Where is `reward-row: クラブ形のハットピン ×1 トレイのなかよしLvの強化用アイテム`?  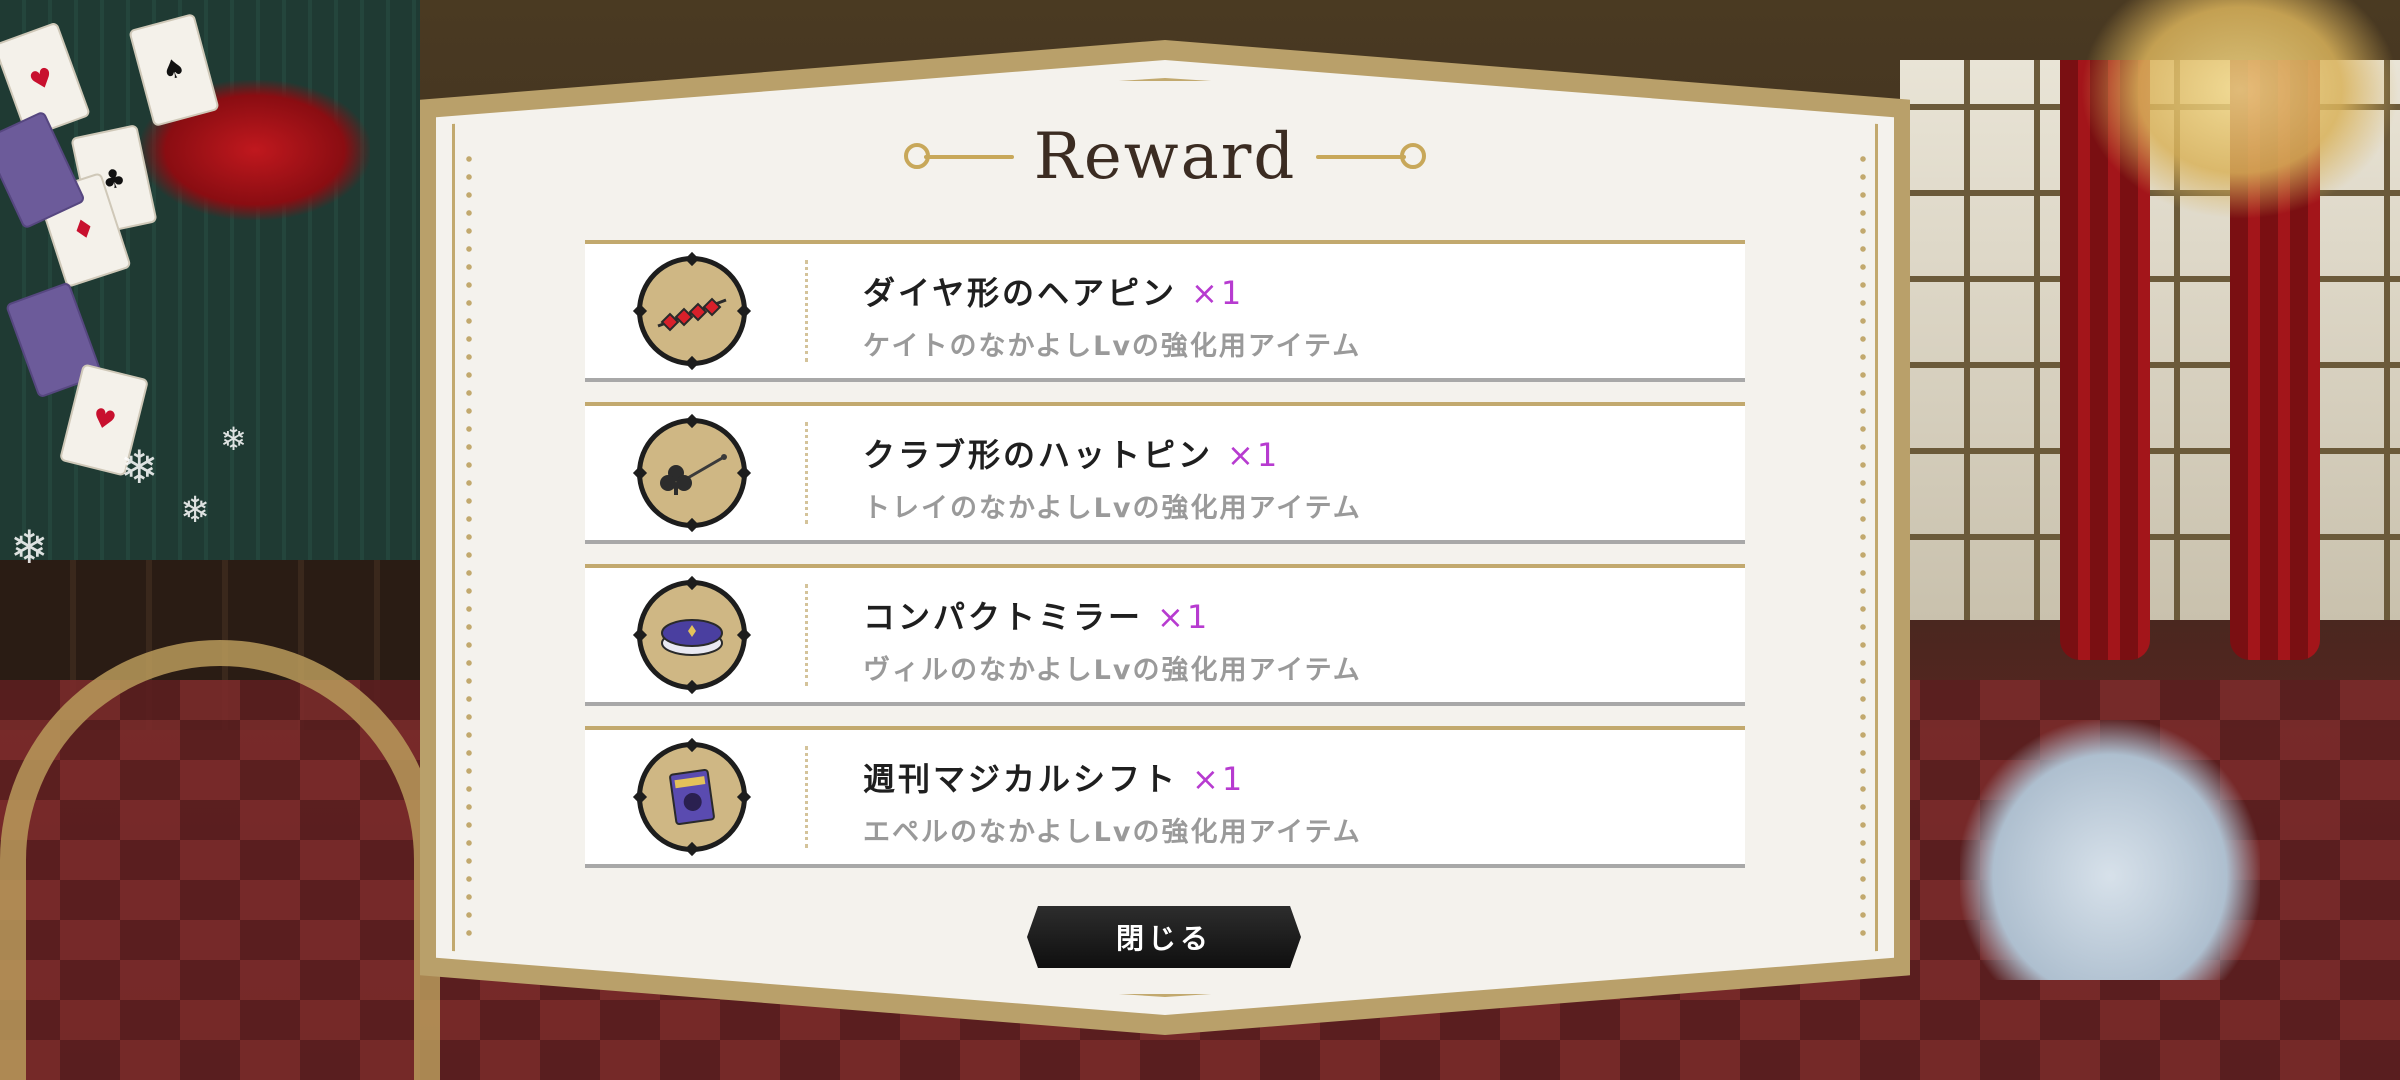 reward-row: クラブ形のハットピン ×1 トレイのなかよしLvの強化用アイテム is located at coordinates (1165, 473).